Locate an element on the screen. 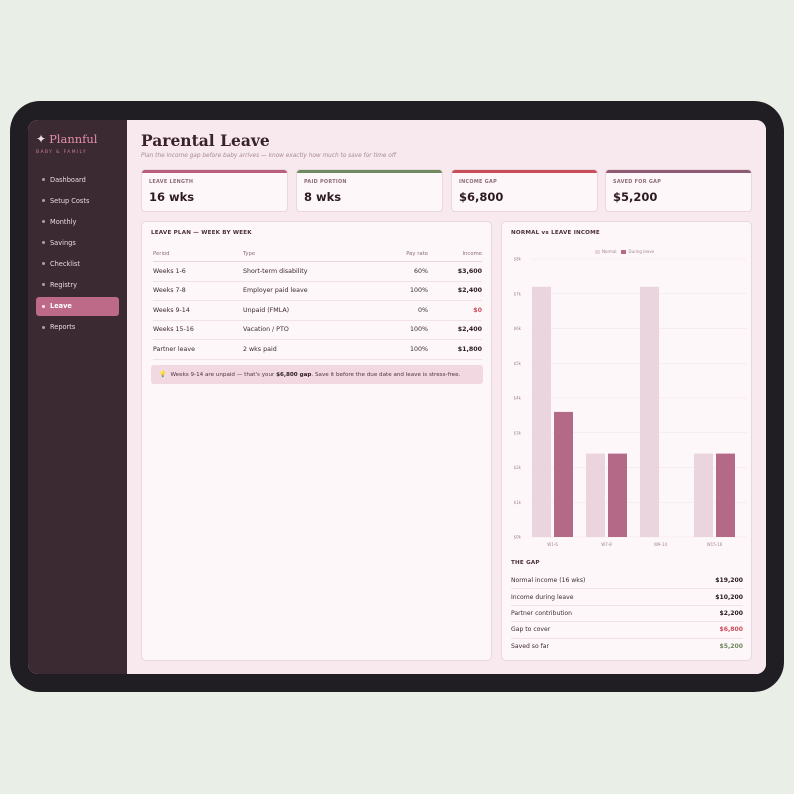 The width and height of the screenshot is (794, 794). sidebar-item-monthly: Monthly is located at coordinates (77, 221).